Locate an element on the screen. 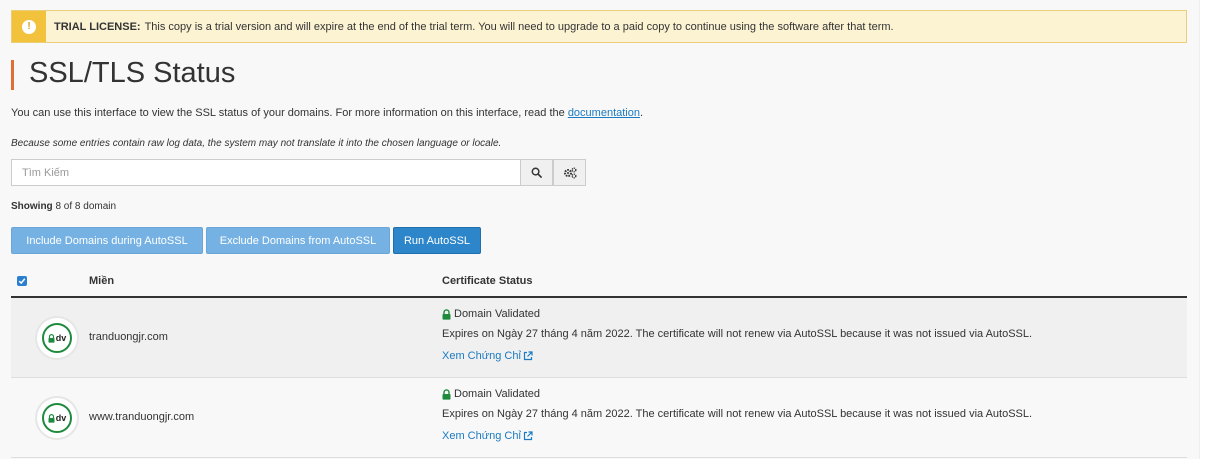 This screenshot has height=459, width=1211. domain-name: tranduongjr.com is located at coordinates (128, 337).